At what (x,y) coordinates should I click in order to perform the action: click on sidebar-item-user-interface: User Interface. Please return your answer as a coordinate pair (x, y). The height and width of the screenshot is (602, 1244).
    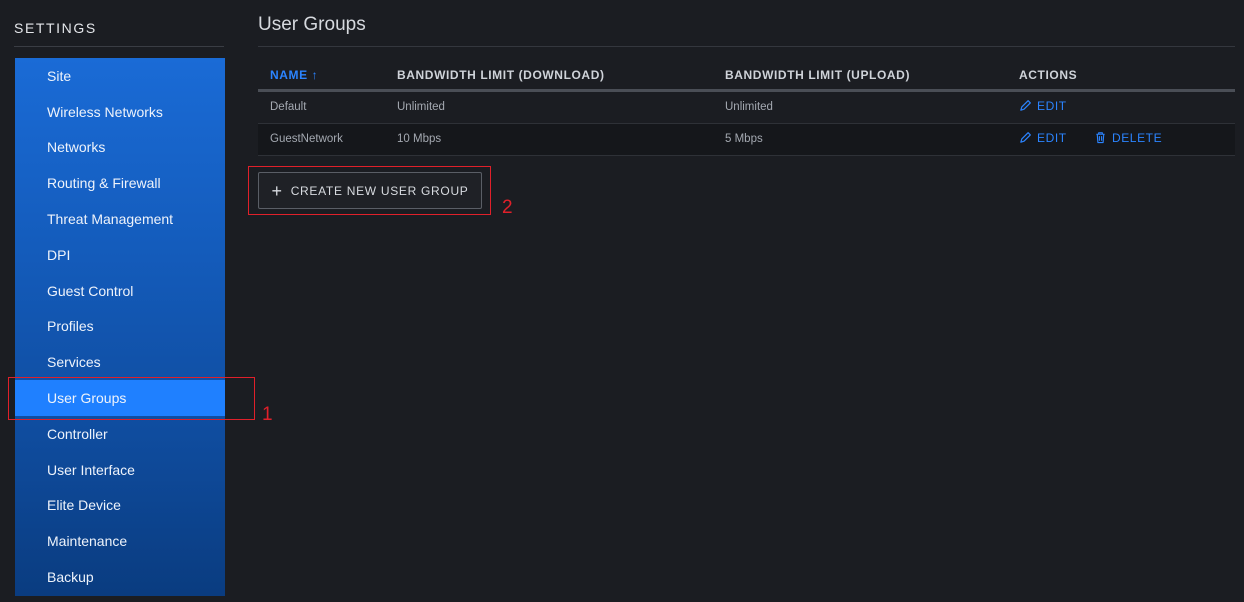
    Looking at the image, I should click on (120, 470).